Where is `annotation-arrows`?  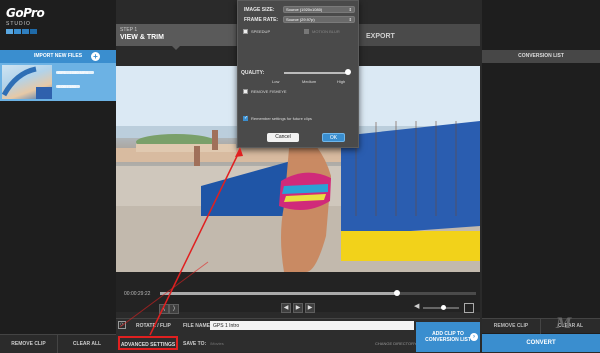
annotation-arrows is located at coordinates (181, 241).